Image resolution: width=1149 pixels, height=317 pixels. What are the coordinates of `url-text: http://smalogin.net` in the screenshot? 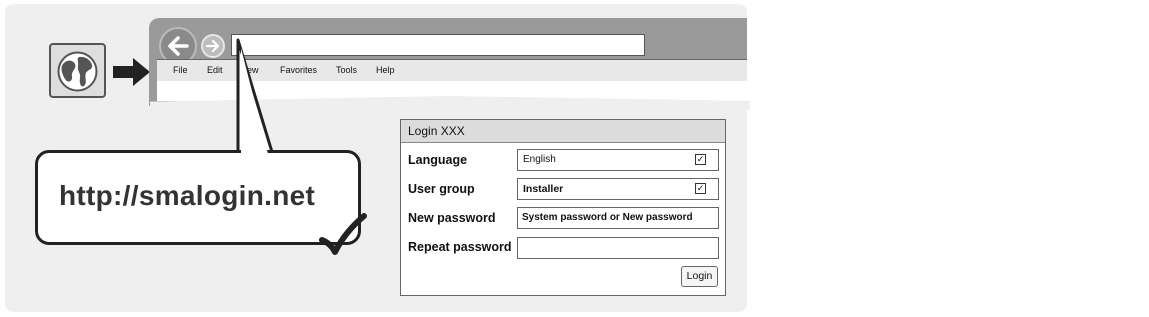 It's located at (187, 195).